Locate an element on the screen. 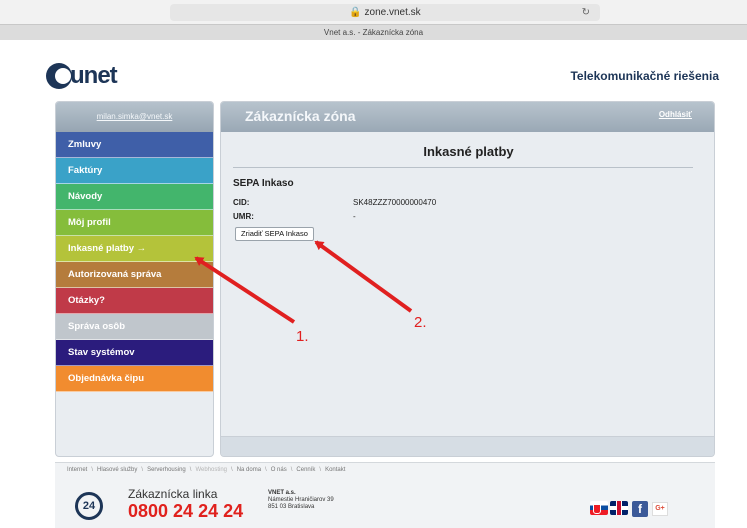 This screenshot has height=528, width=747. company-street: Námestie Hraničiarov 39 is located at coordinates (301, 500).